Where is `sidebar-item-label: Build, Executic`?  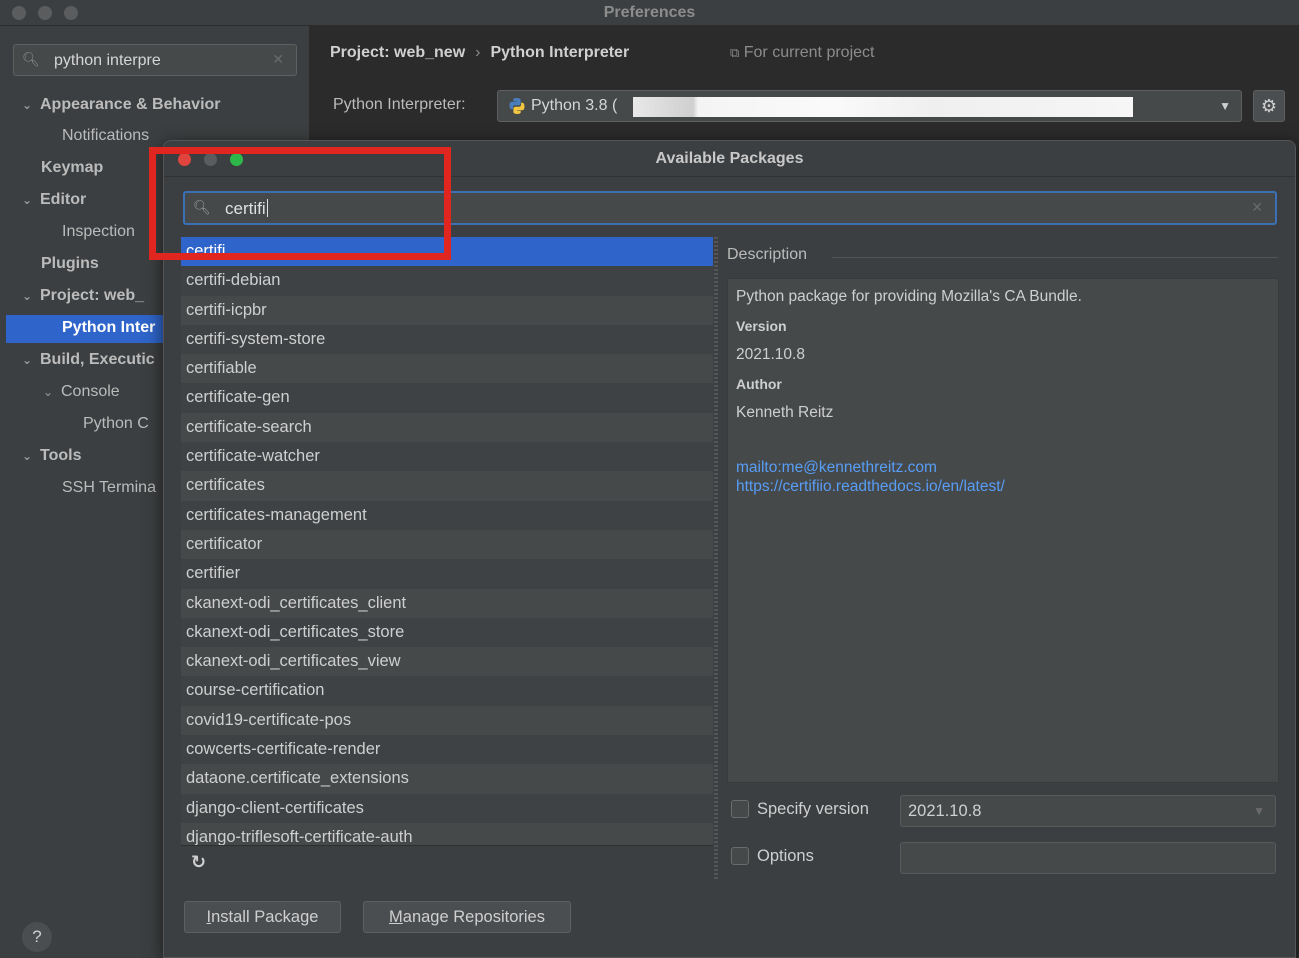 sidebar-item-label: Build, Executic is located at coordinates (97, 359).